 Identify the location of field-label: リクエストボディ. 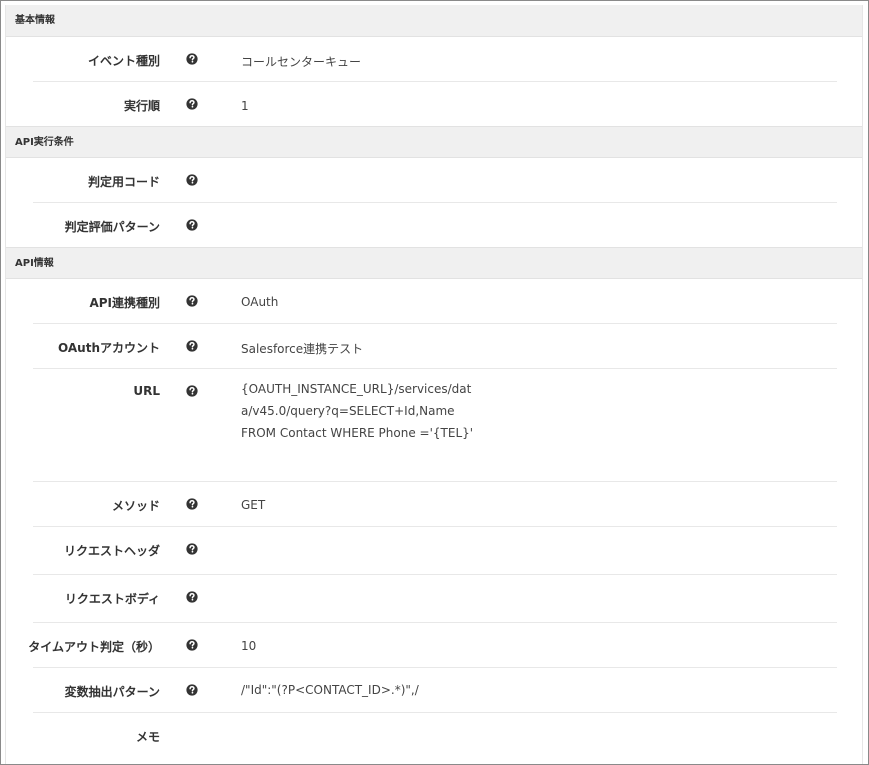
(112, 599).